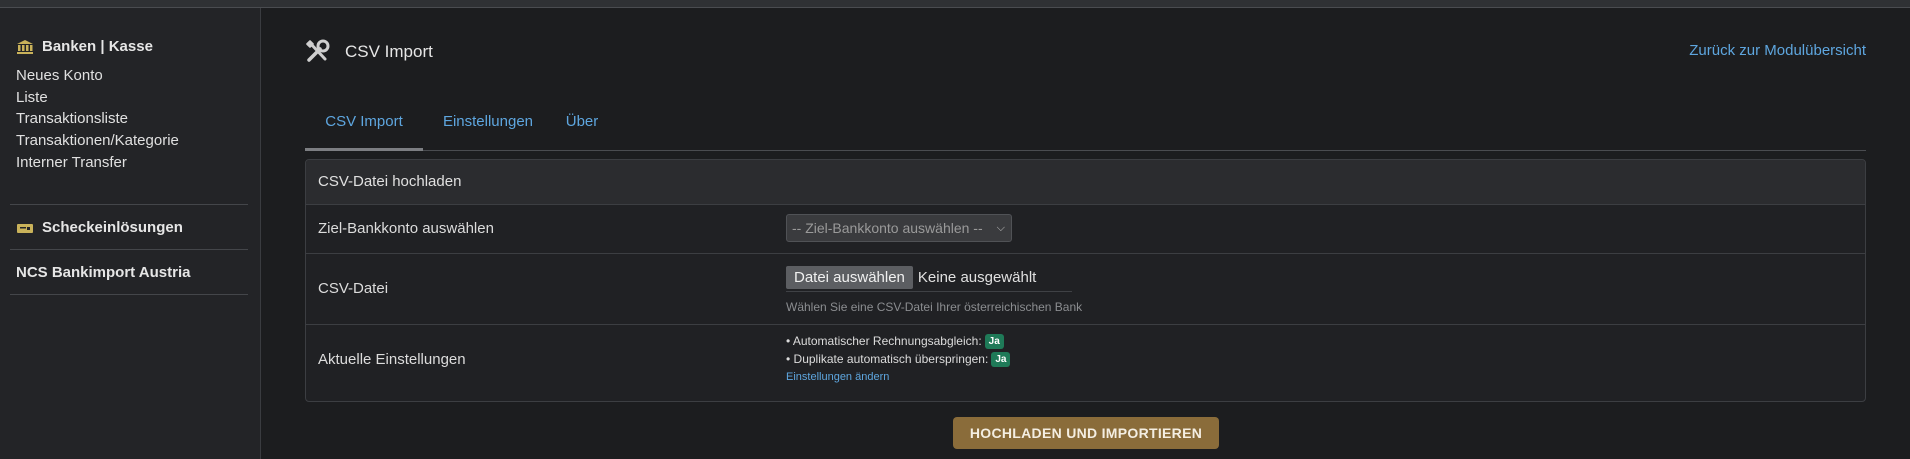 Image resolution: width=1910 pixels, height=459 pixels. Describe the element at coordinates (977, 277) in the screenshot. I see `file-status: Keine ausgewählt` at that location.